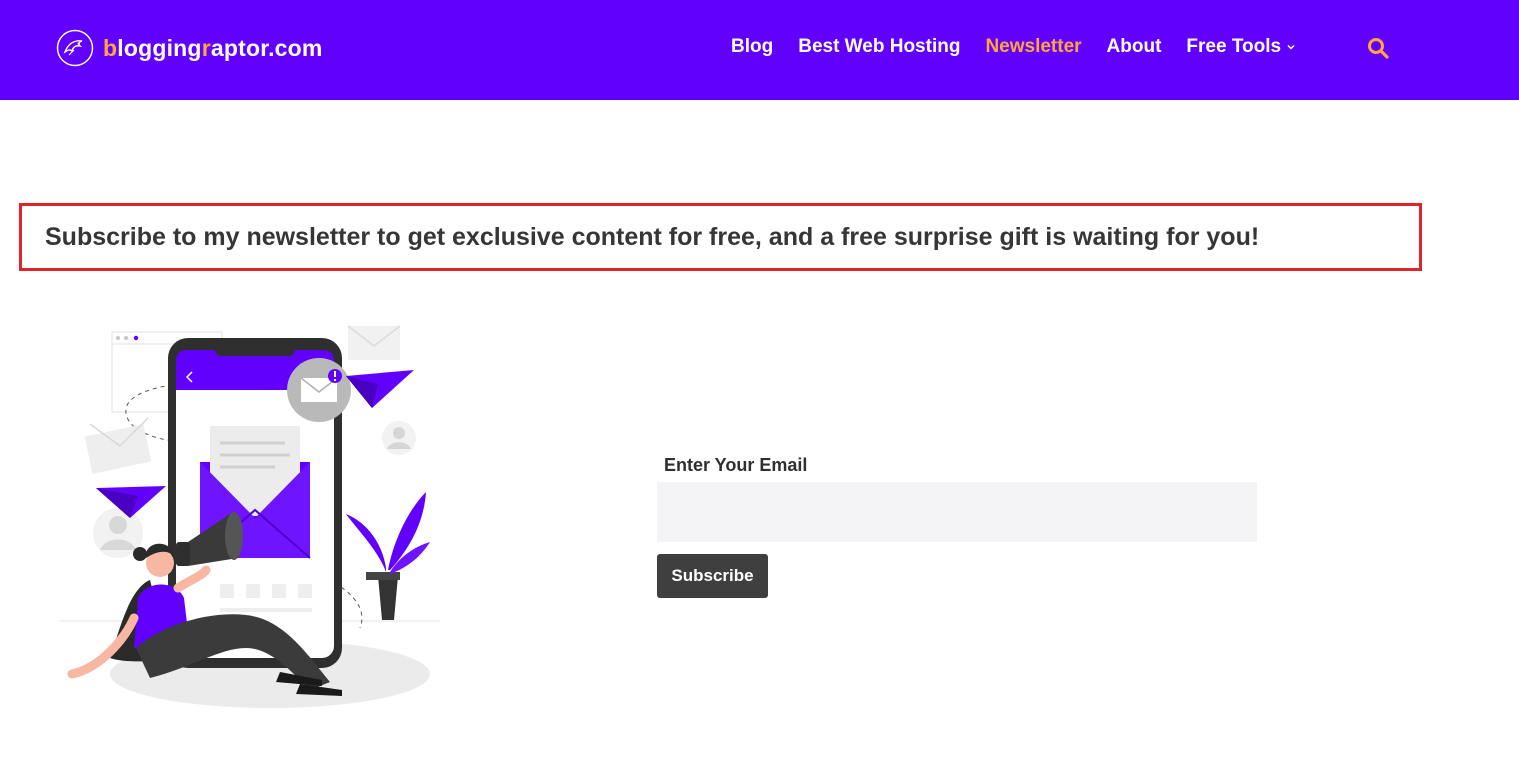 The image size is (1519, 783). What do you see at coordinates (250, 516) in the screenshot?
I see `newsletter-illustration` at bounding box center [250, 516].